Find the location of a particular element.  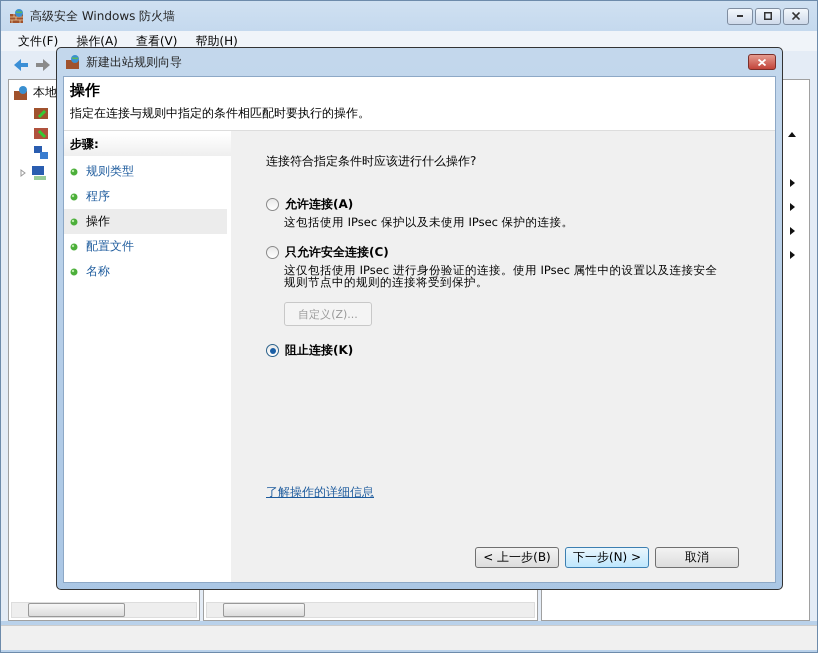

maximize-icon is located at coordinates (768, 16).